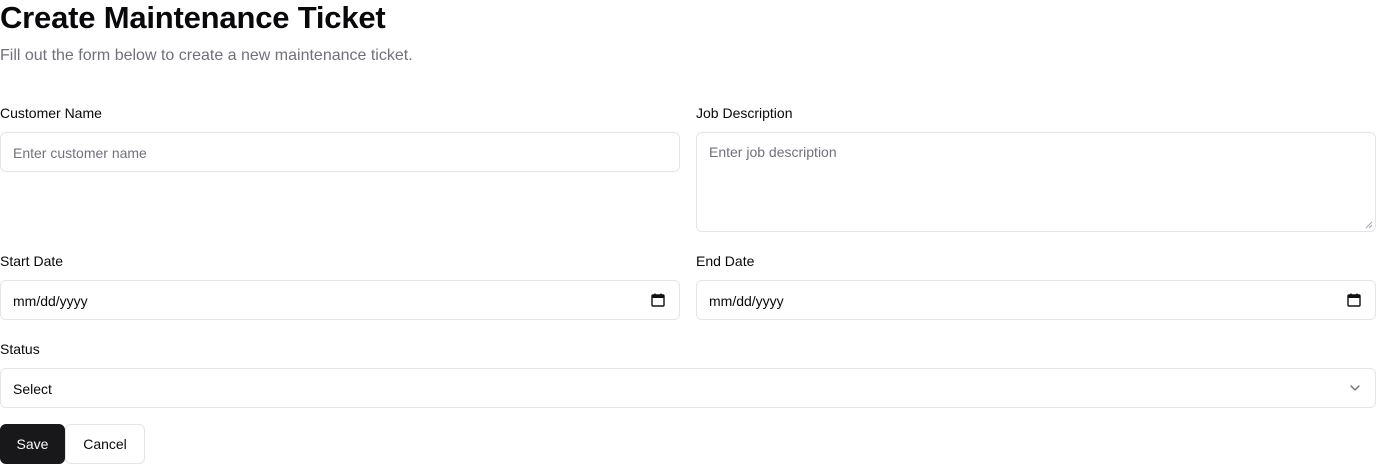 This screenshot has width=1376, height=464. I want to click on start-date-value: mm/dd/yyyy, so click(50, 301).